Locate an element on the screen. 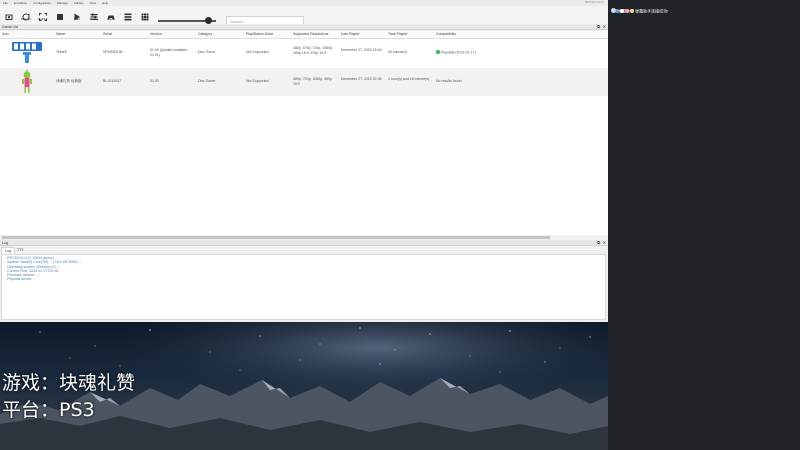  game-list-title: Game List is located at coordinates (10, 27).